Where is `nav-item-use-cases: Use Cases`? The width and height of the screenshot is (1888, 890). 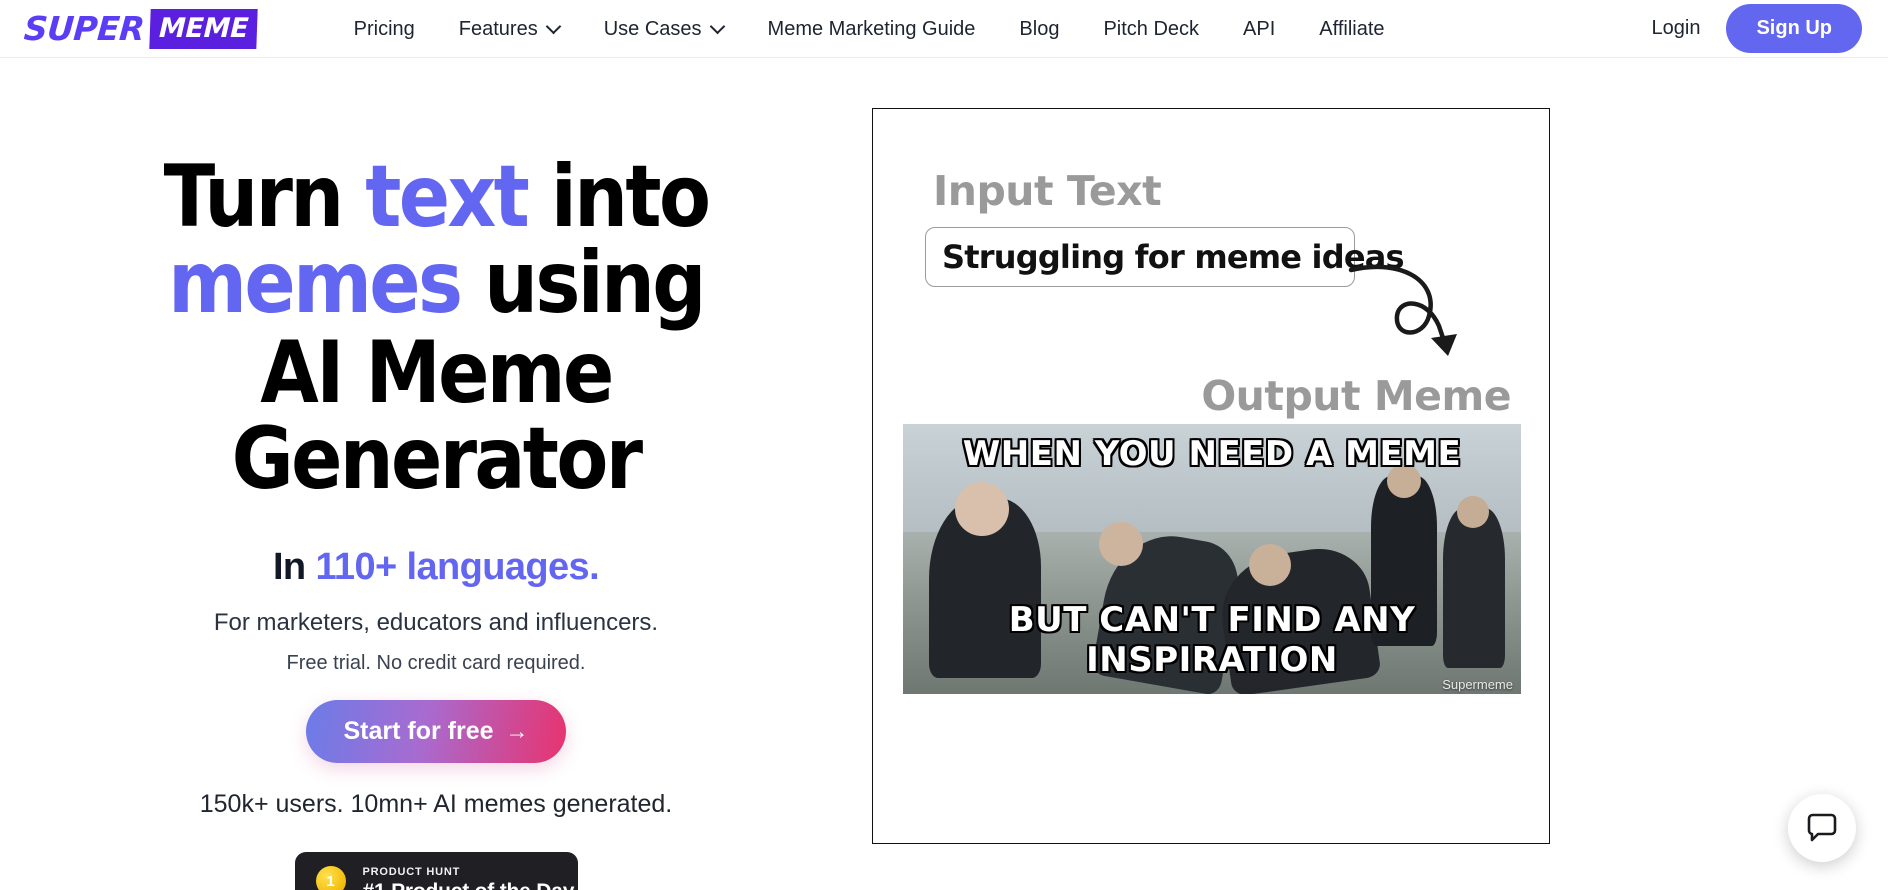
nav-item-use-cases: Use Cases is located at coordinates (664, 29).